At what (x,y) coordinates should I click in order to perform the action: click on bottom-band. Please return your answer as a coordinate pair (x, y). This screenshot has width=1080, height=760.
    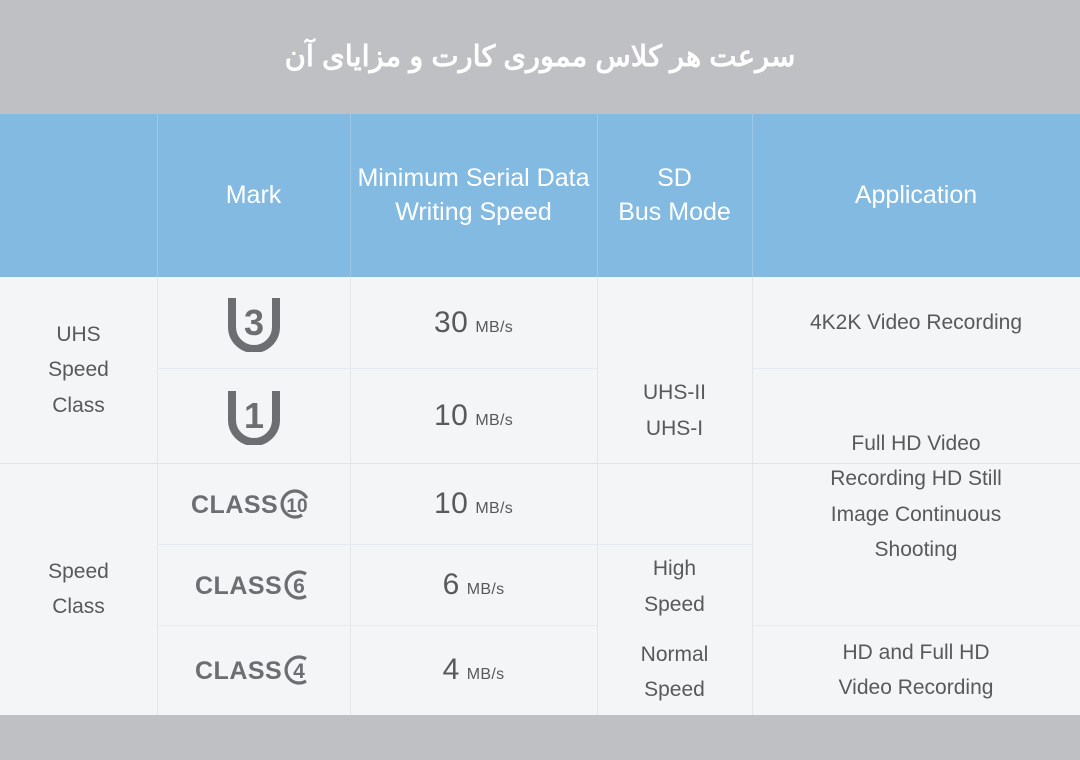
    Looking at the image, I should click on (540, 737).